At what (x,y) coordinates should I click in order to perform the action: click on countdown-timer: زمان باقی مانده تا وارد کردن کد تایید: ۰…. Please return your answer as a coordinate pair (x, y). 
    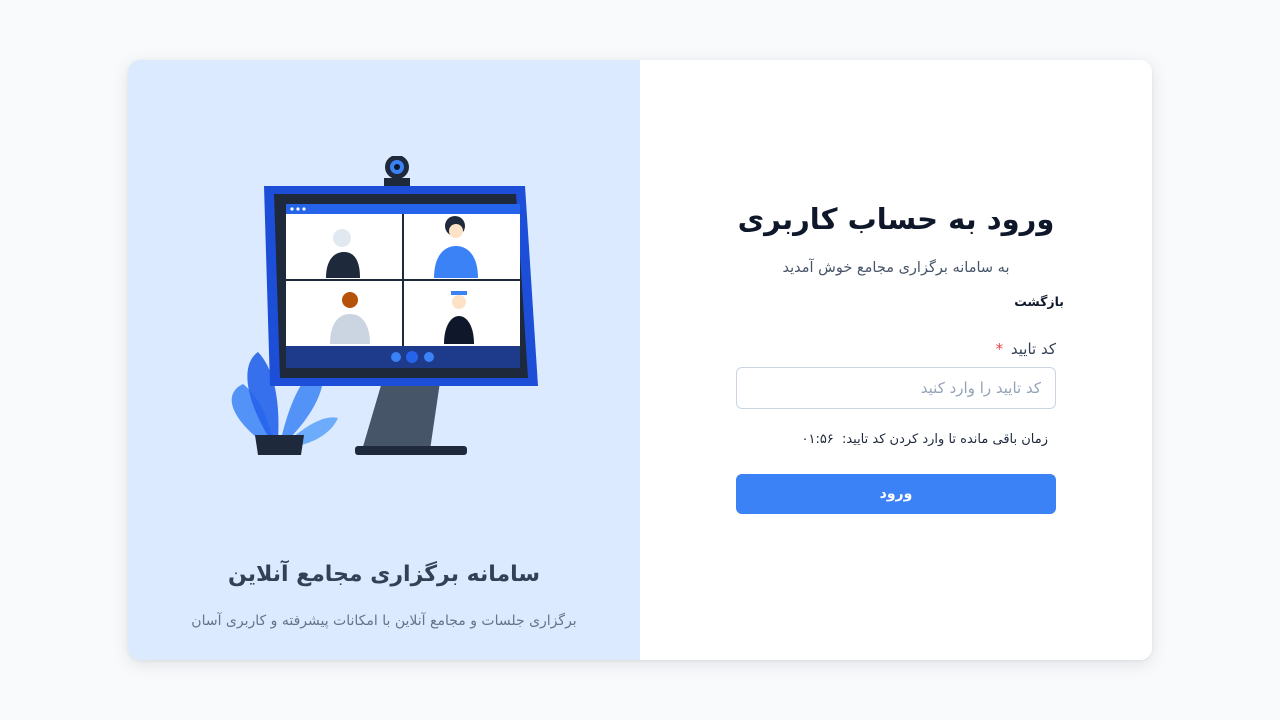
    Looking at the image, I should click on (924, 439).